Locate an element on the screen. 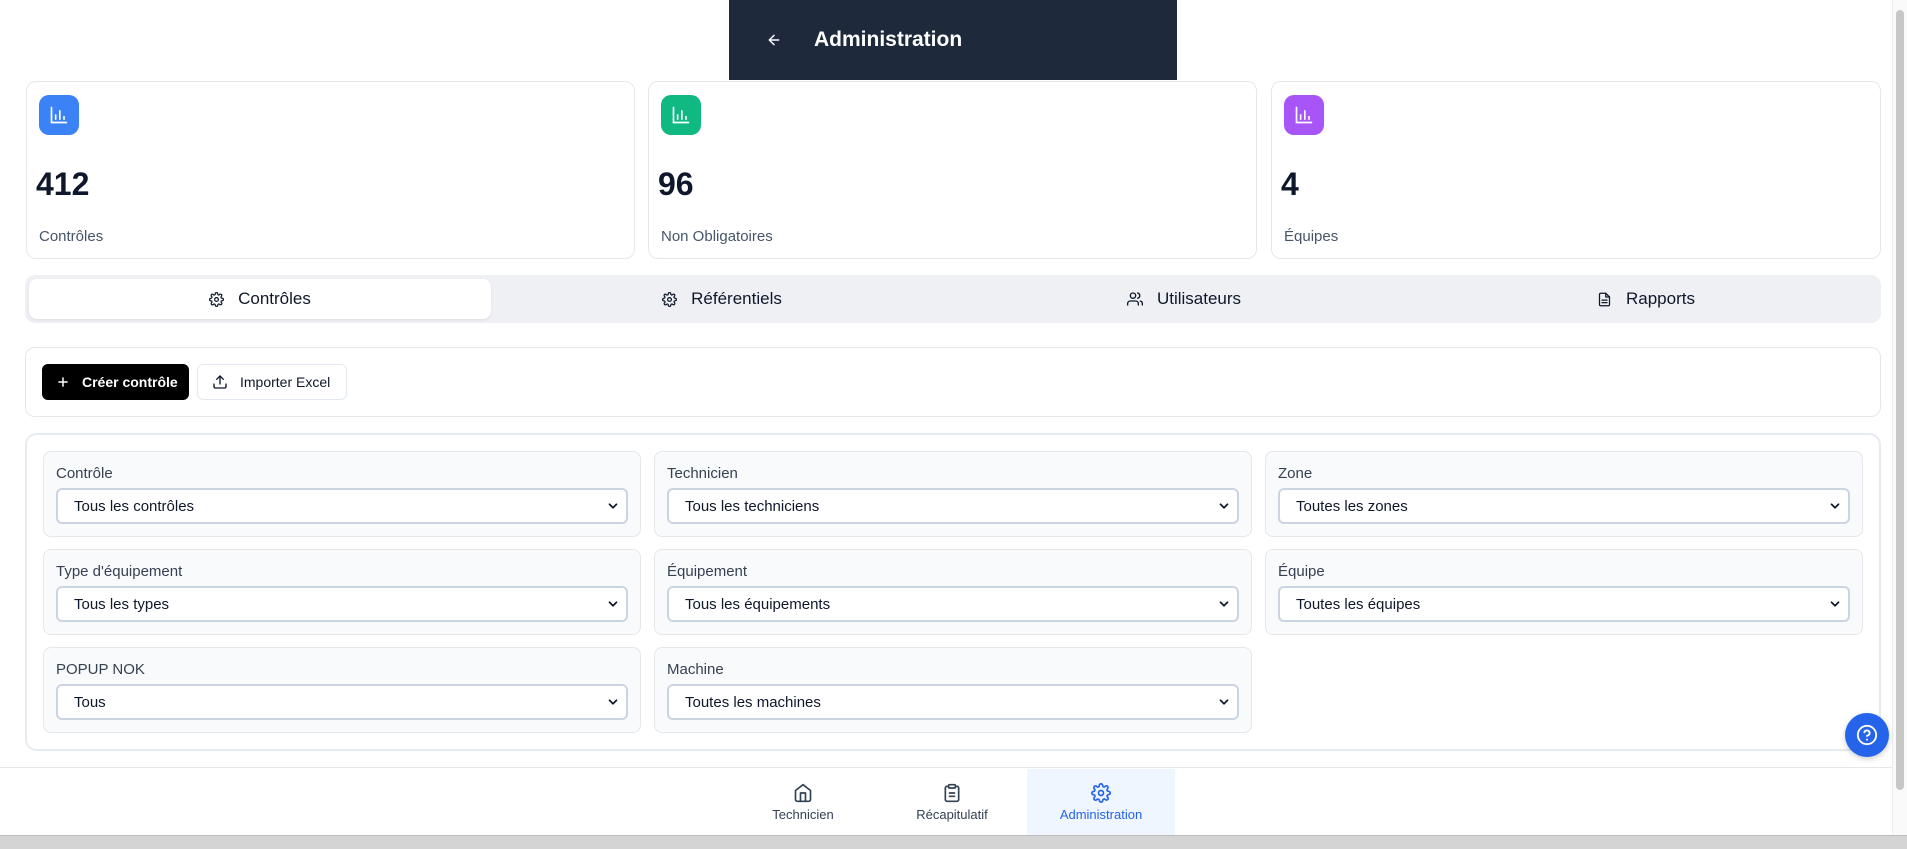 The width and height of the screenshot is (1907, 849). filter-label: Équipe is located at coordinates (1301, 571).